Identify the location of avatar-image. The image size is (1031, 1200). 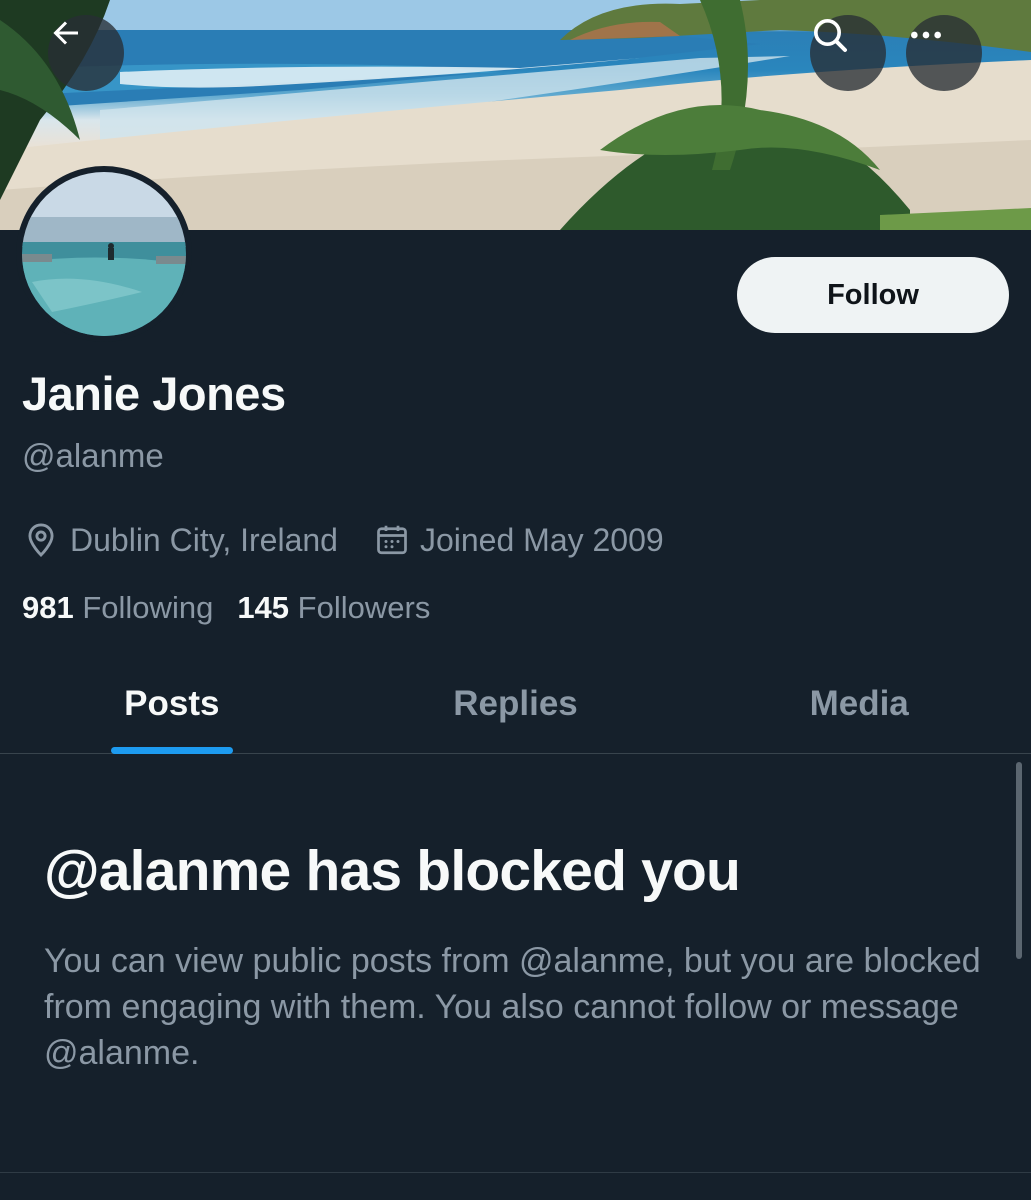
(104, 254).